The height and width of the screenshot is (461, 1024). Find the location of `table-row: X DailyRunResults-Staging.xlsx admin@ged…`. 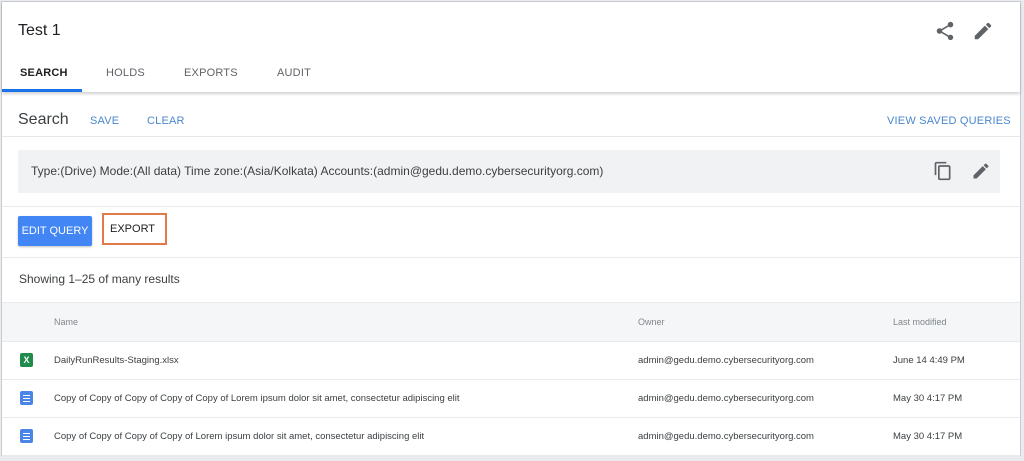

table-row: X DailyRunResults-Staging.xlsx admin@ged… is located at coordinates (511, 361).